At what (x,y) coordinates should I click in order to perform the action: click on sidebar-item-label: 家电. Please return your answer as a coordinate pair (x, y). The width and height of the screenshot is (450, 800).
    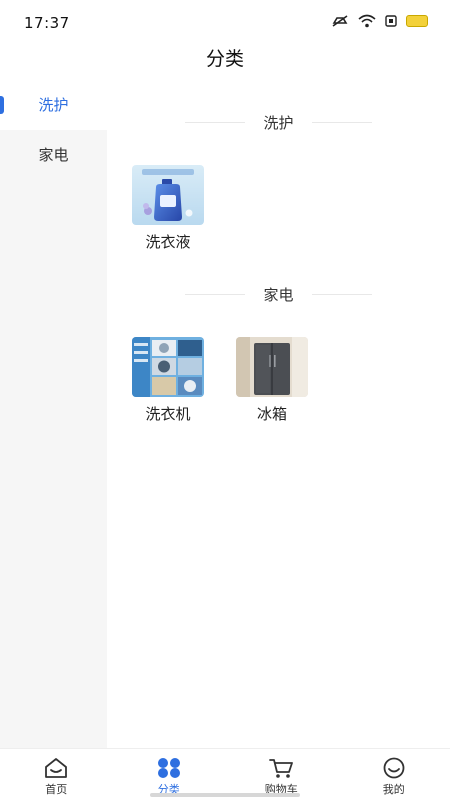
    Looking at the image, I should click on (53, 155).